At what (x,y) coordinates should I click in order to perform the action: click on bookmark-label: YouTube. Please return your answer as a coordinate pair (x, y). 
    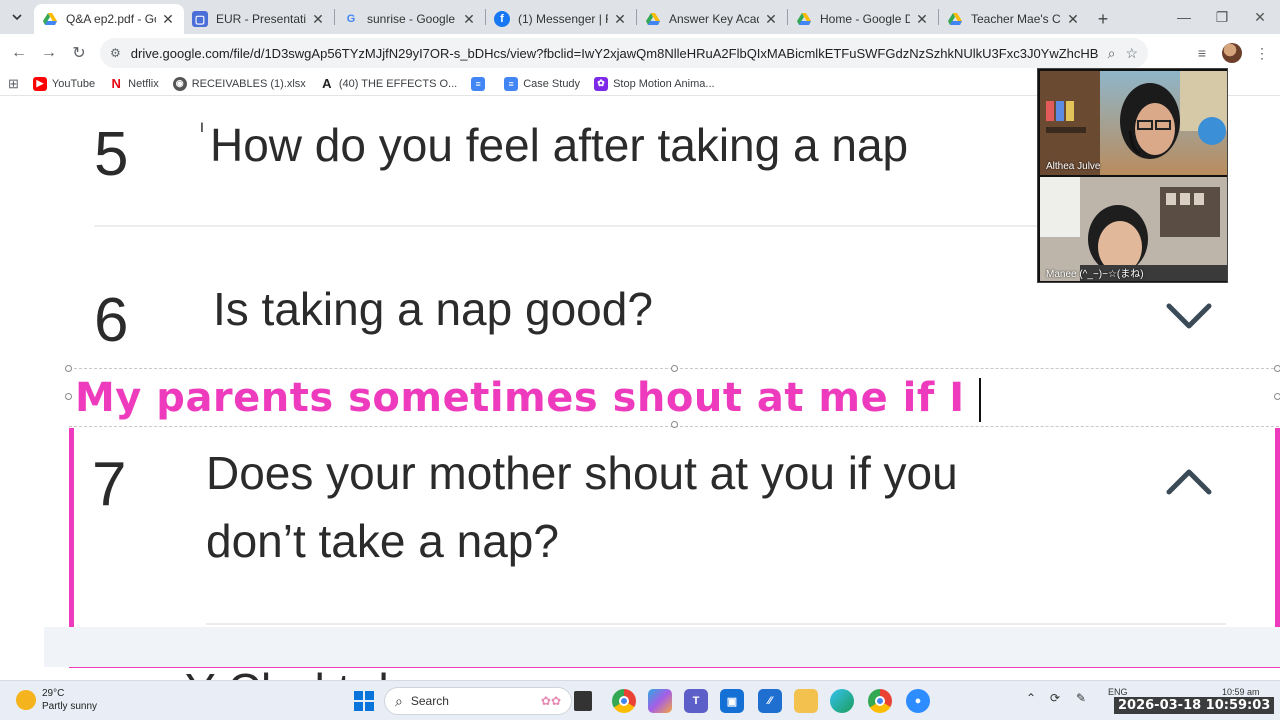
    Looking at the image, I should click on (73, 83).